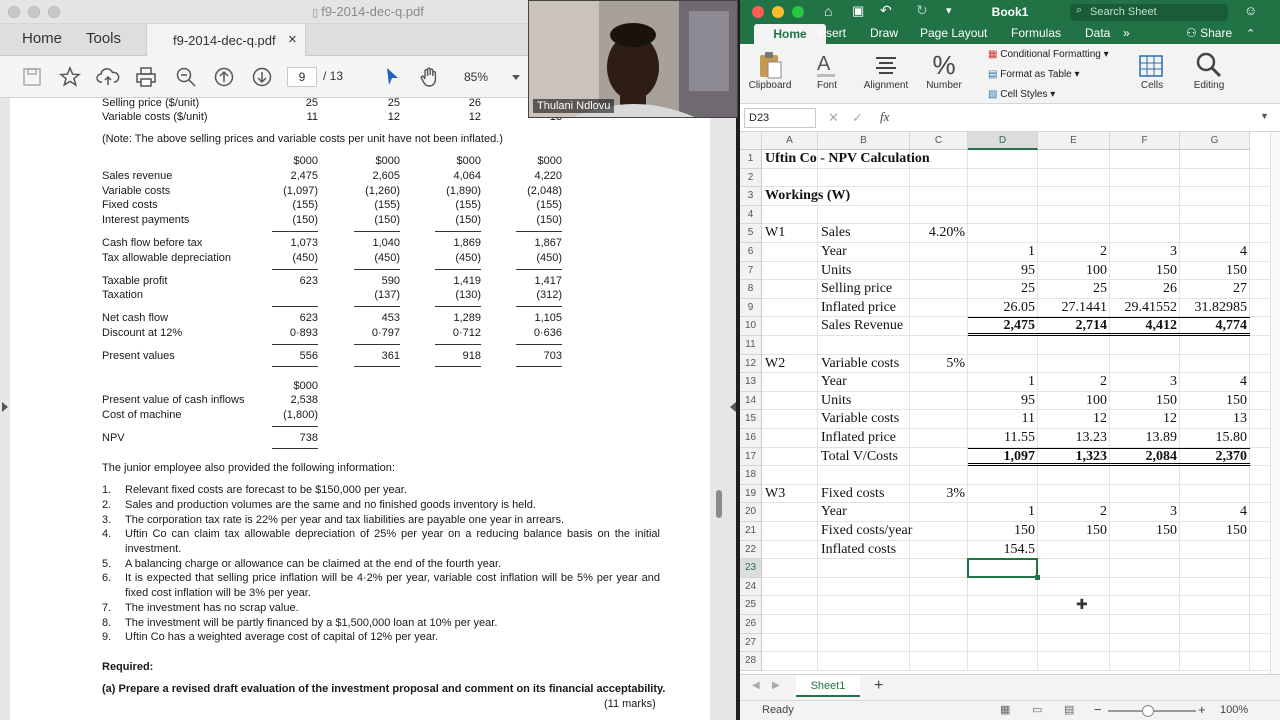 This screenshot has height=720, width=1280. I want to click on cell-g20: 4, so click(1215, 512).